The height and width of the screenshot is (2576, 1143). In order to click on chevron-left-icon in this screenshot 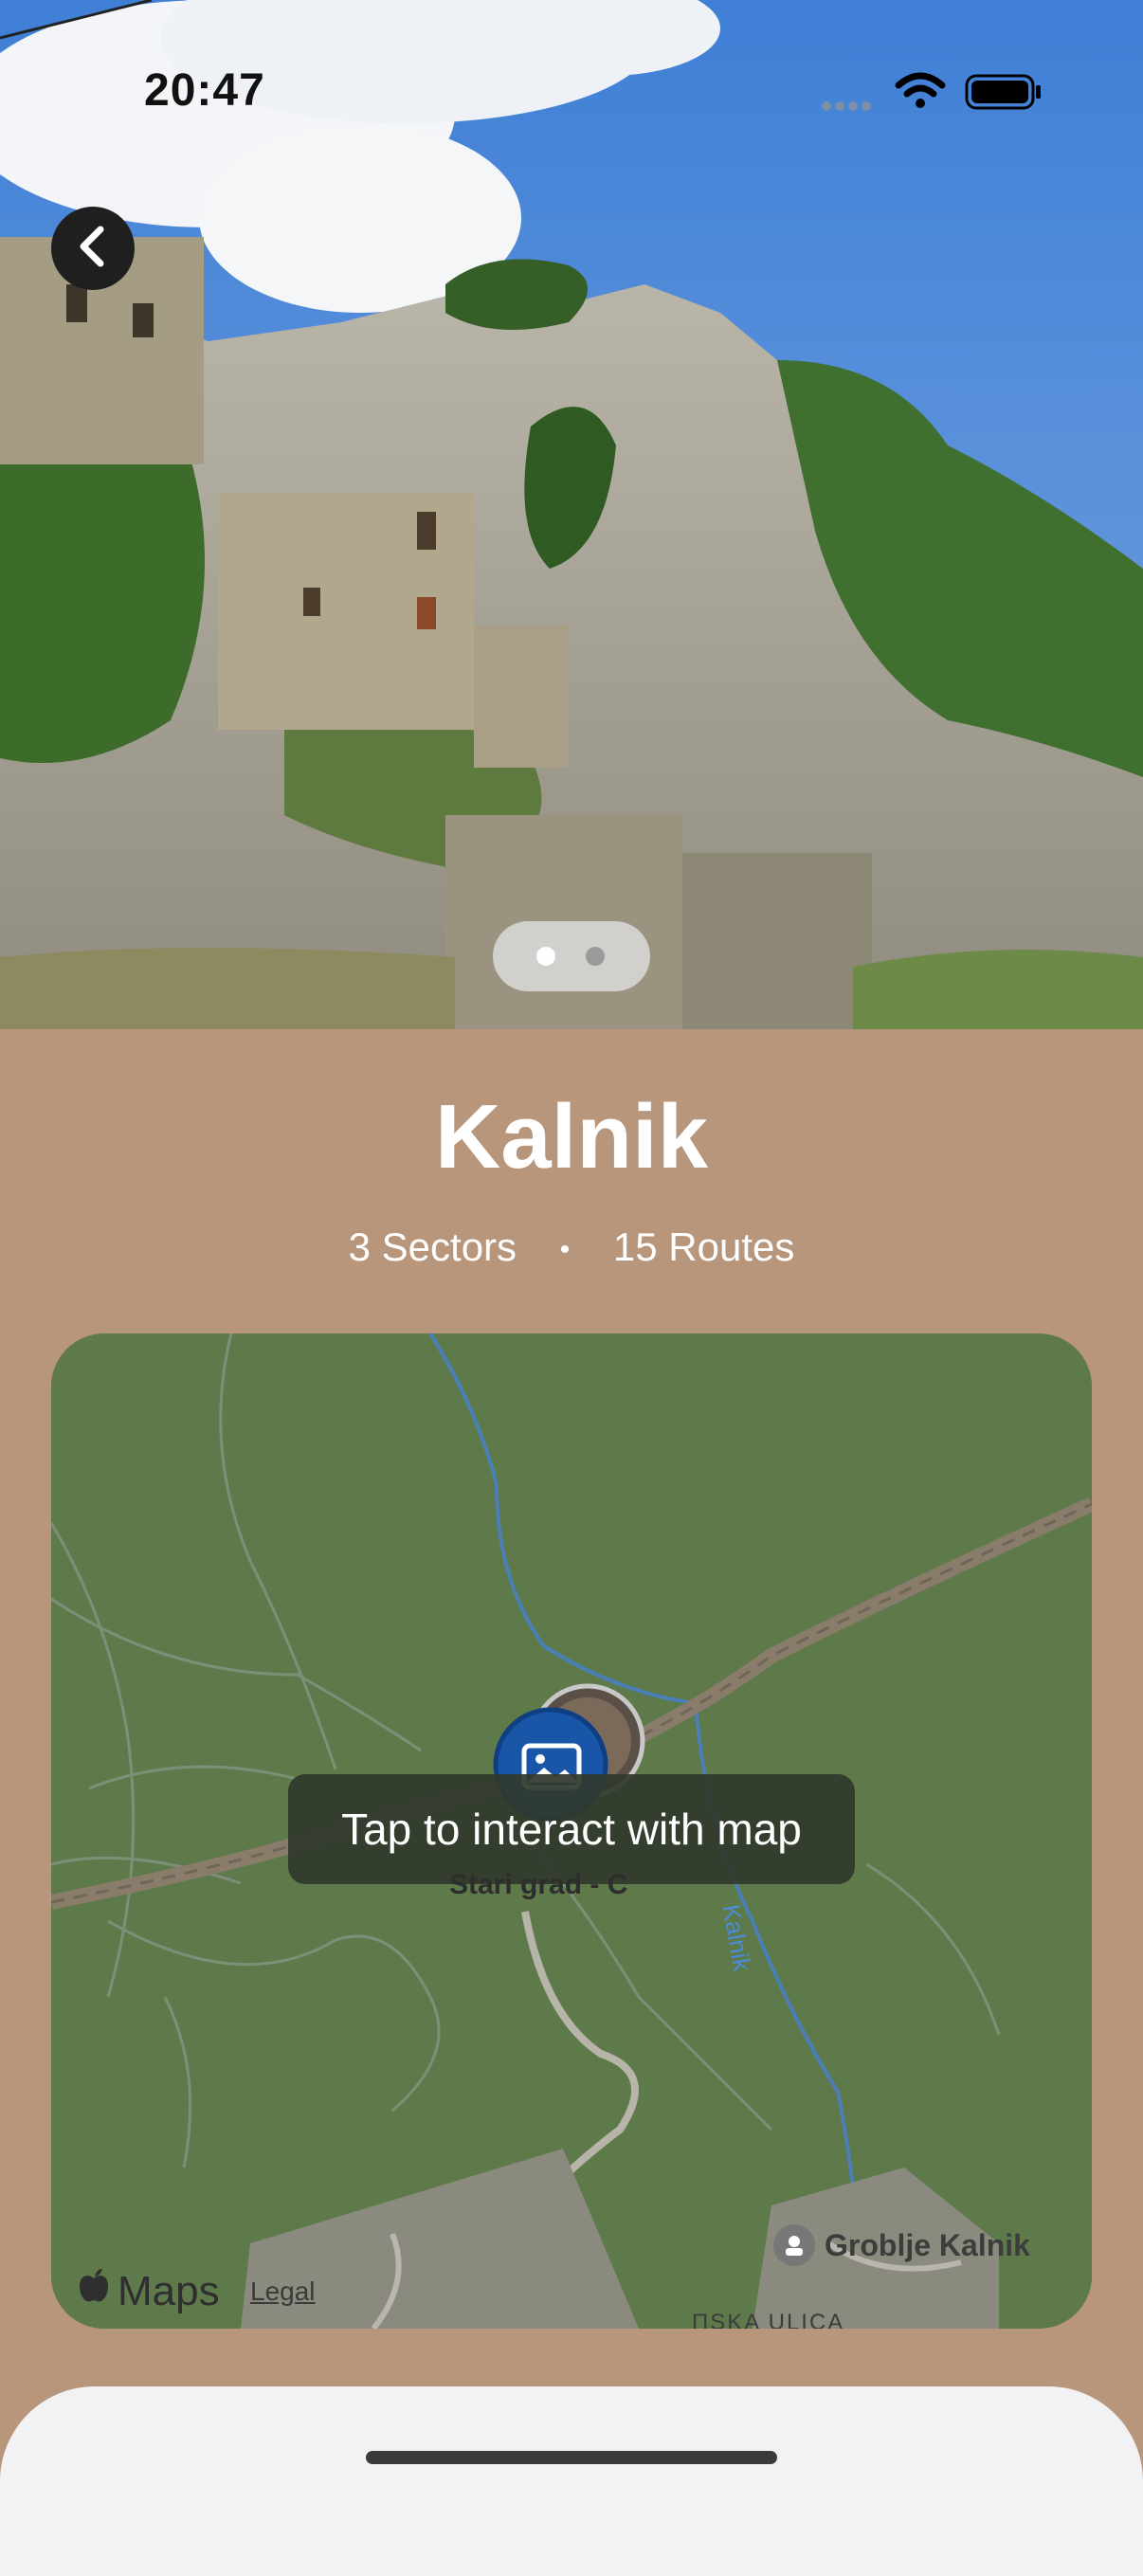, I will do `click(93, 249)`.